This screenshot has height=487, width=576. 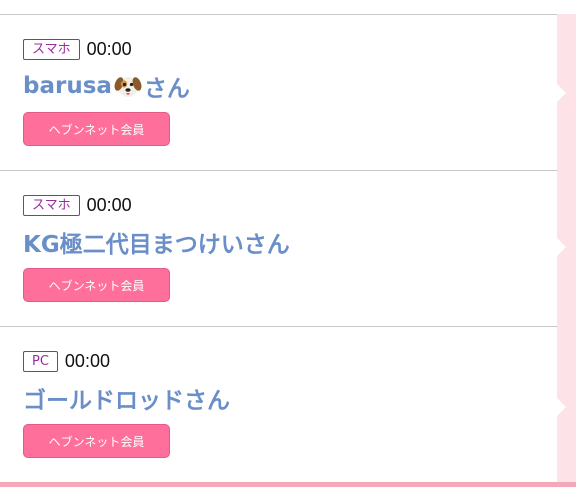 I want to click on visitor-meta: PC 00:00, so click(x=66, y=361).